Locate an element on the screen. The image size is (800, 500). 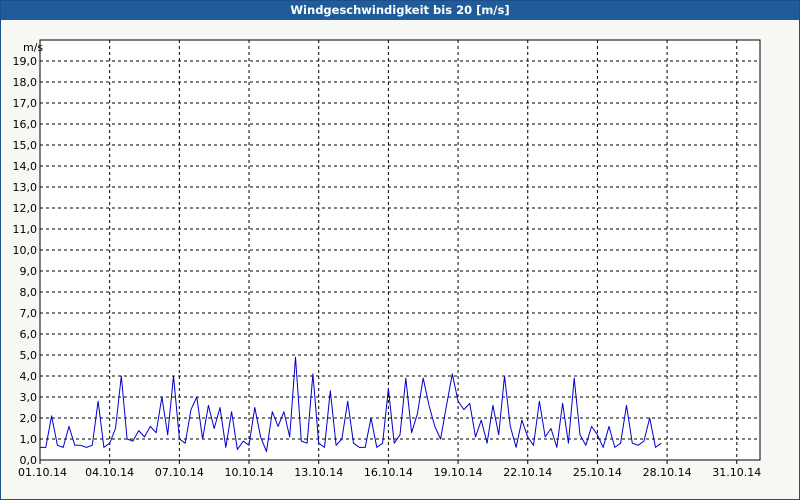
x-tick-label: 22.10.14 is located at coordinates (527, 472).